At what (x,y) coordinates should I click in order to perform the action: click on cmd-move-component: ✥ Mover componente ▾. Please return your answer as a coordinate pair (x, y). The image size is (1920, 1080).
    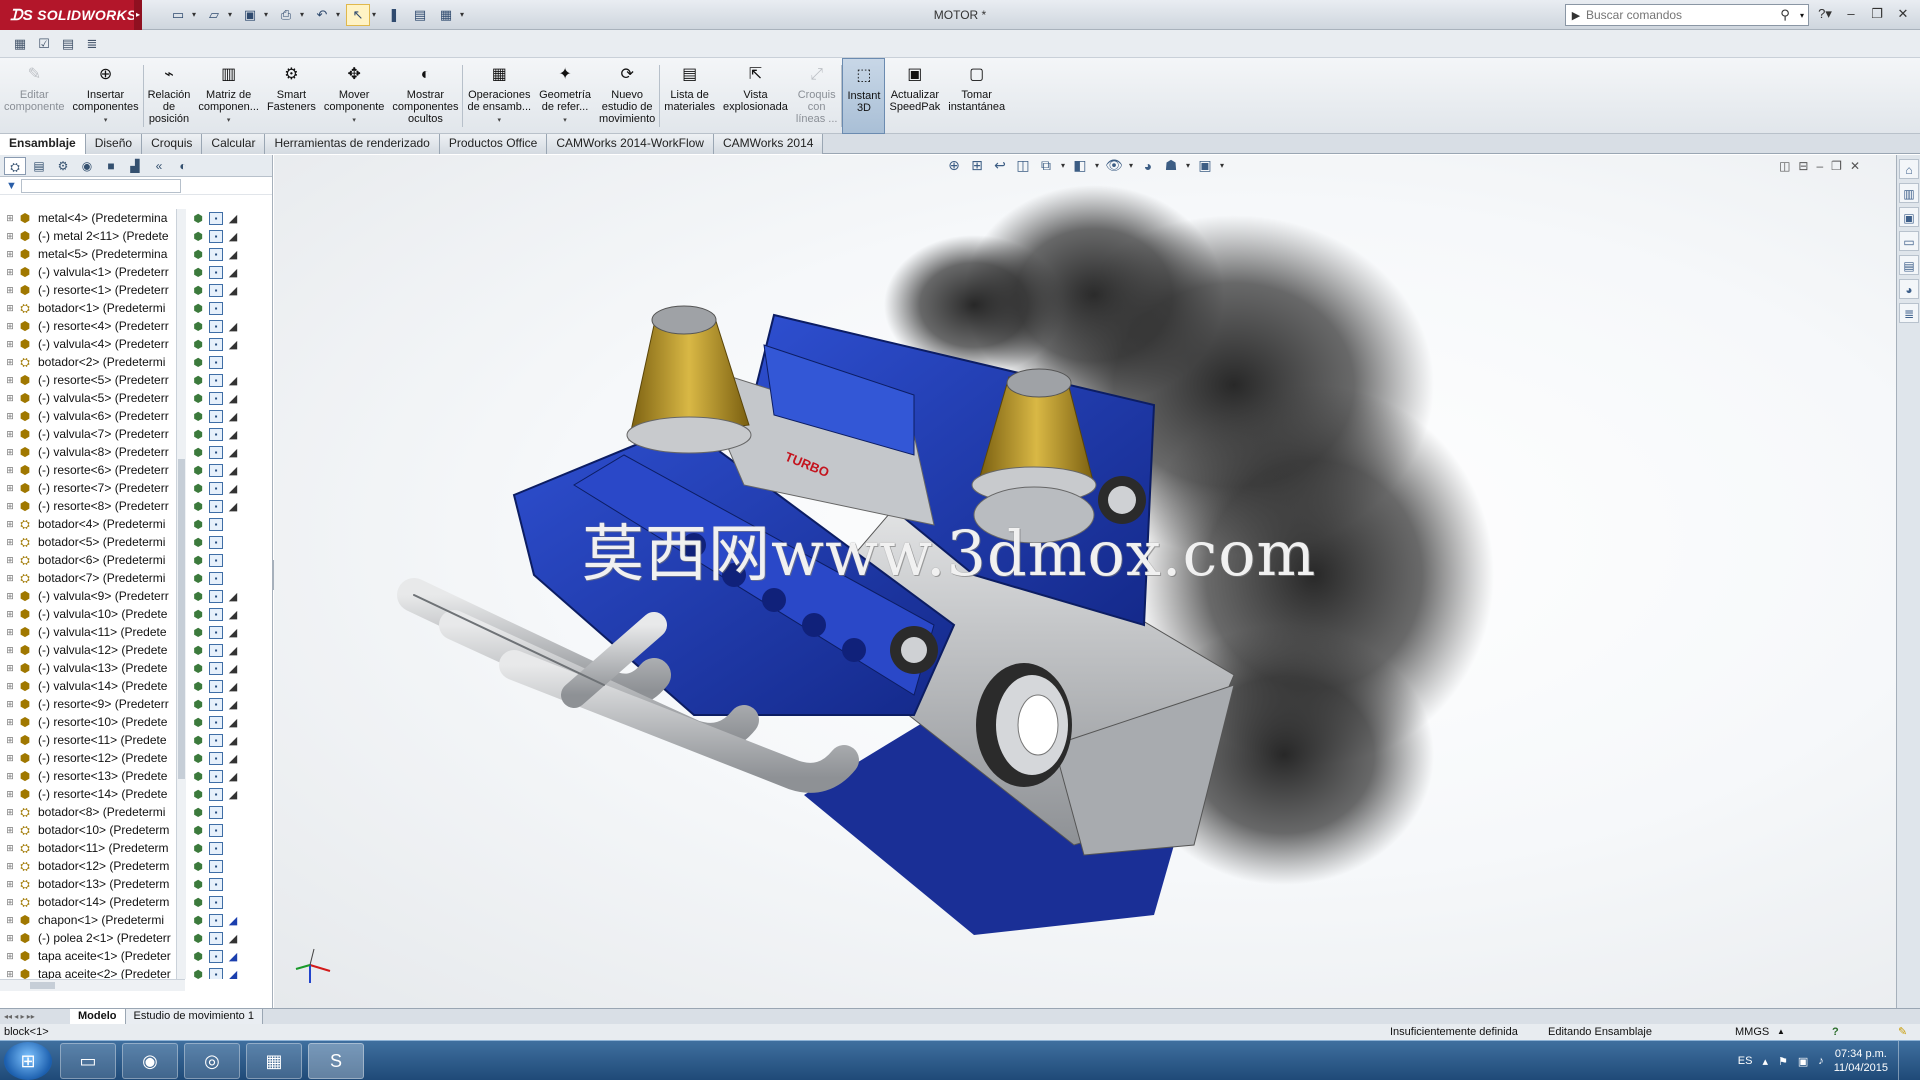
    Looking at the image, I should click on (354, 96).